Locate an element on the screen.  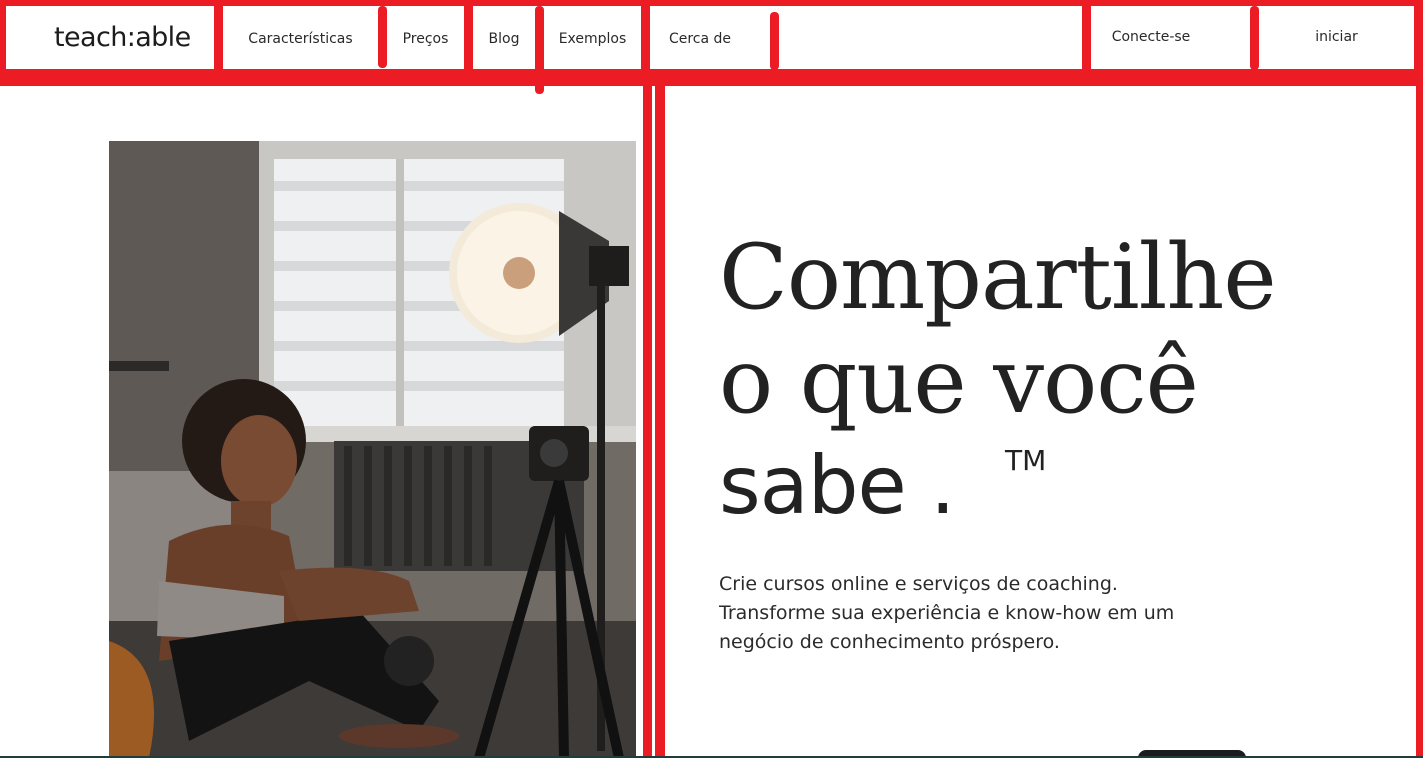
login-label: Conecte-se is located at coordinates (1151, 37).